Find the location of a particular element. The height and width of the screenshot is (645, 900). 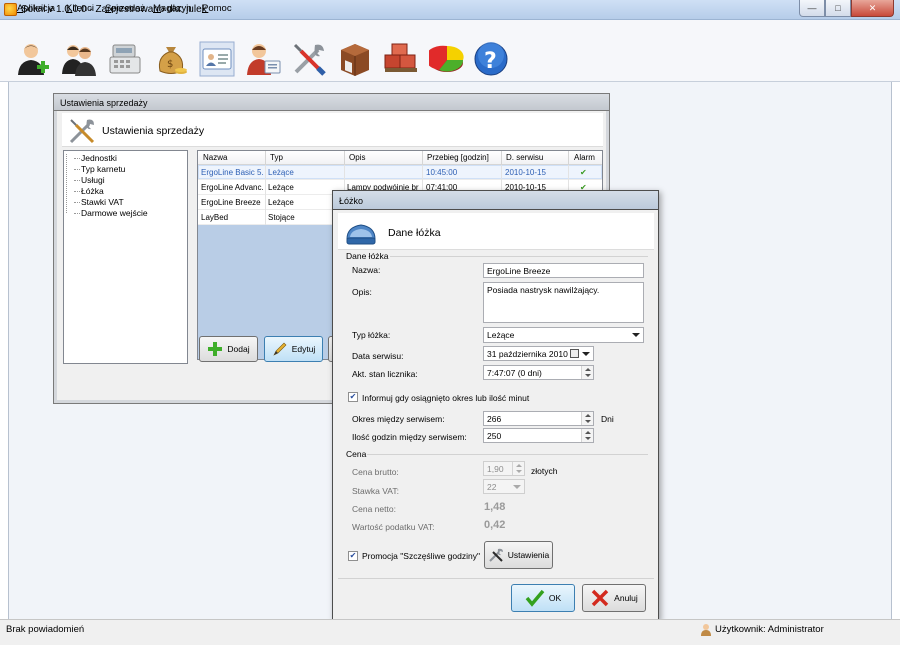

tree-item-typ-karnetu: Typ karnetu is located at coordinates (99, 169).